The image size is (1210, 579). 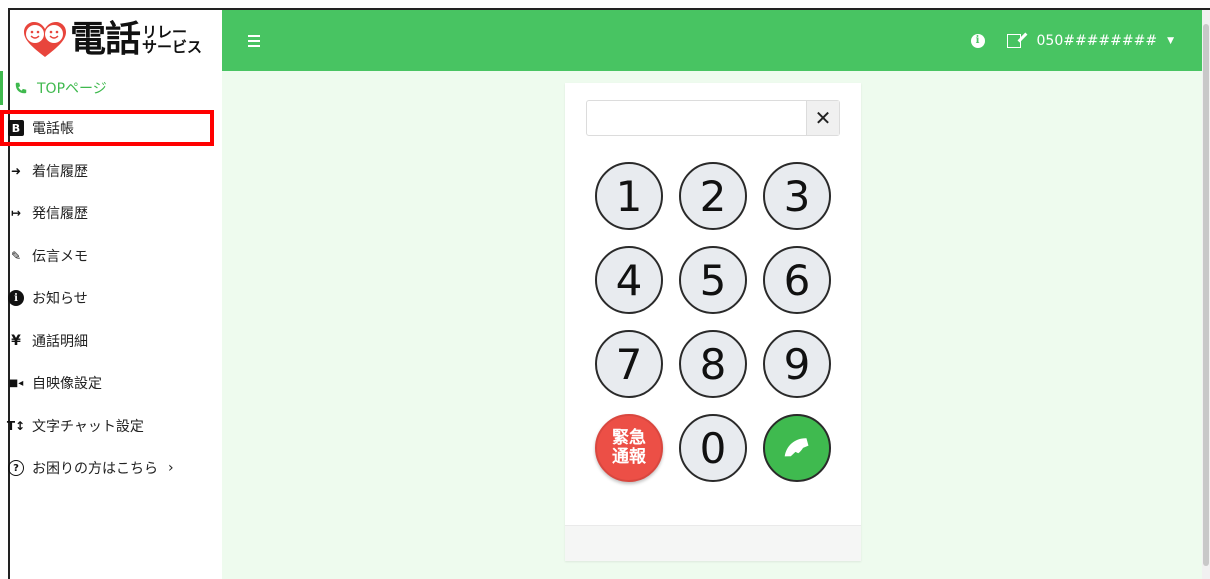 I want to click on key-2: 2, so click(x=713, y=196).